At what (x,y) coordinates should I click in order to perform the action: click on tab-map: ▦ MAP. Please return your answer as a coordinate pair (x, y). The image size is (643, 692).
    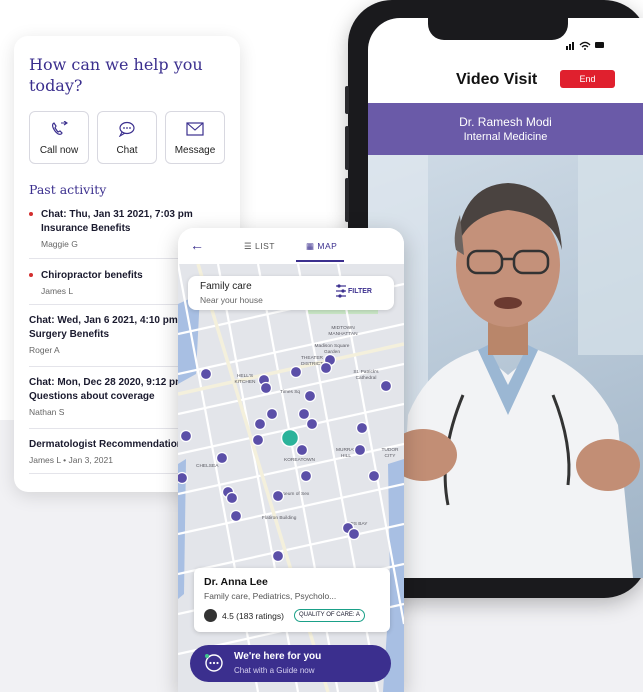
    Looking at the image, I should click on (321, 246).